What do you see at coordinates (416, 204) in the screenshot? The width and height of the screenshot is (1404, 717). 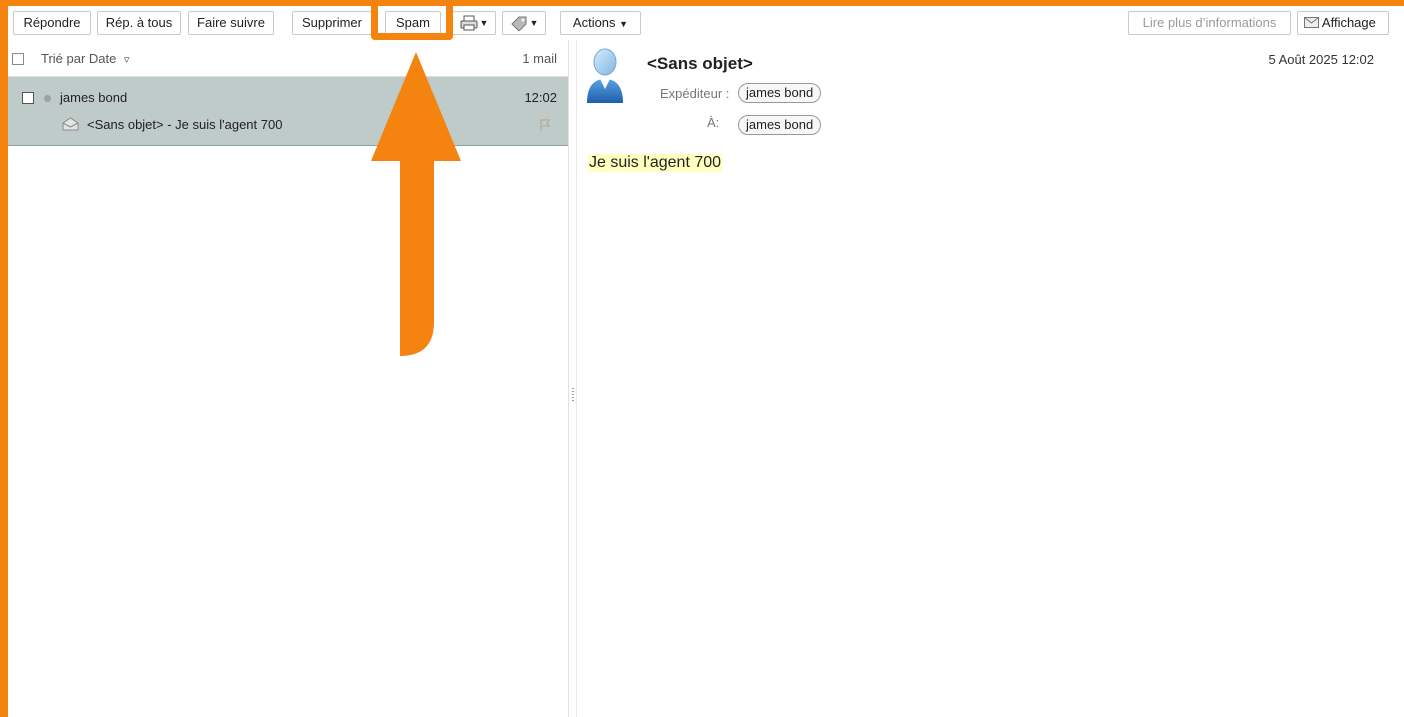 I see `arrow-up-icon` at bounding box center [416, 204].